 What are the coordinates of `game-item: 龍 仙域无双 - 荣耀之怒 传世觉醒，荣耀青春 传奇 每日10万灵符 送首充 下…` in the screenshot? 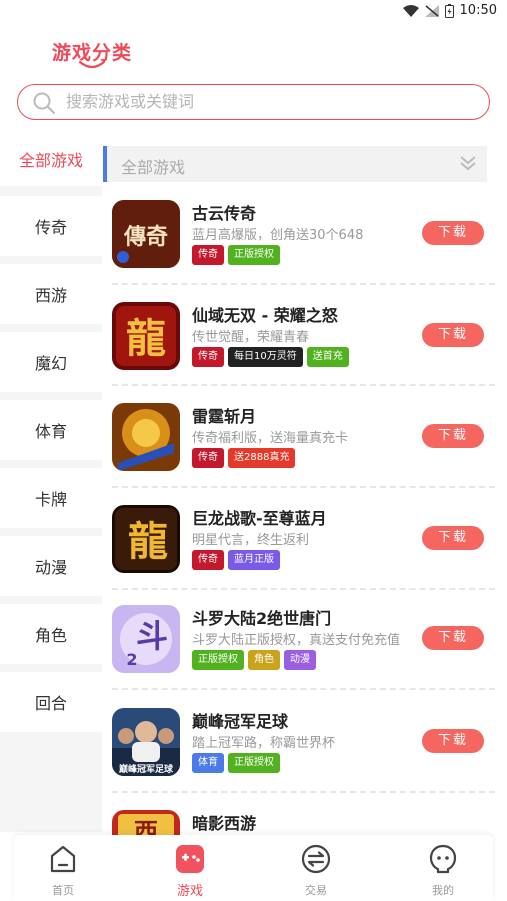 It's located at (303, 352).